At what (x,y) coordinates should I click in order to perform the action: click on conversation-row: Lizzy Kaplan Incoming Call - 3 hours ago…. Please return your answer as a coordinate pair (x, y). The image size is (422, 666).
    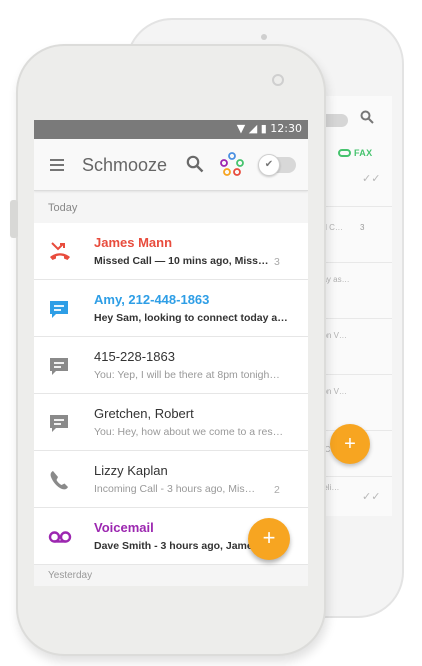
    Looking at the image, I should click on (171, 479).